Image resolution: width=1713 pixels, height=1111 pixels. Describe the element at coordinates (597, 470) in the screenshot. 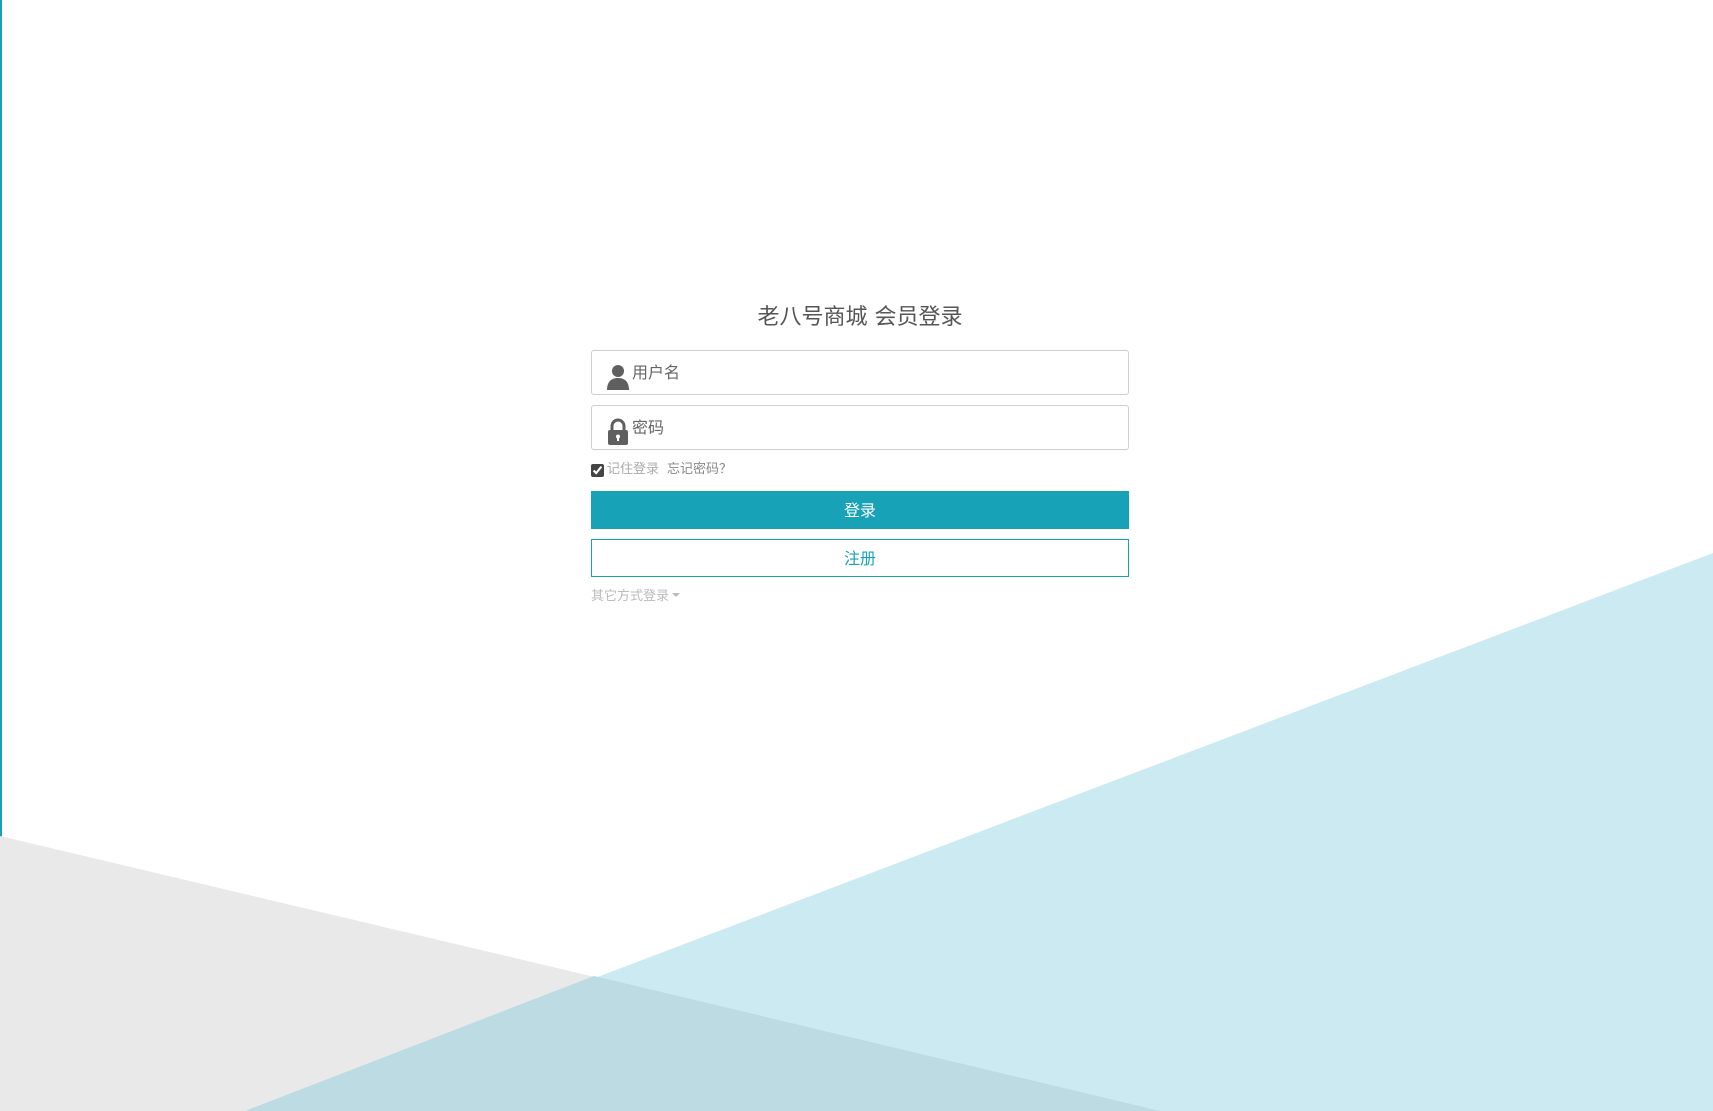

I see `remember-checkbox` at that location.